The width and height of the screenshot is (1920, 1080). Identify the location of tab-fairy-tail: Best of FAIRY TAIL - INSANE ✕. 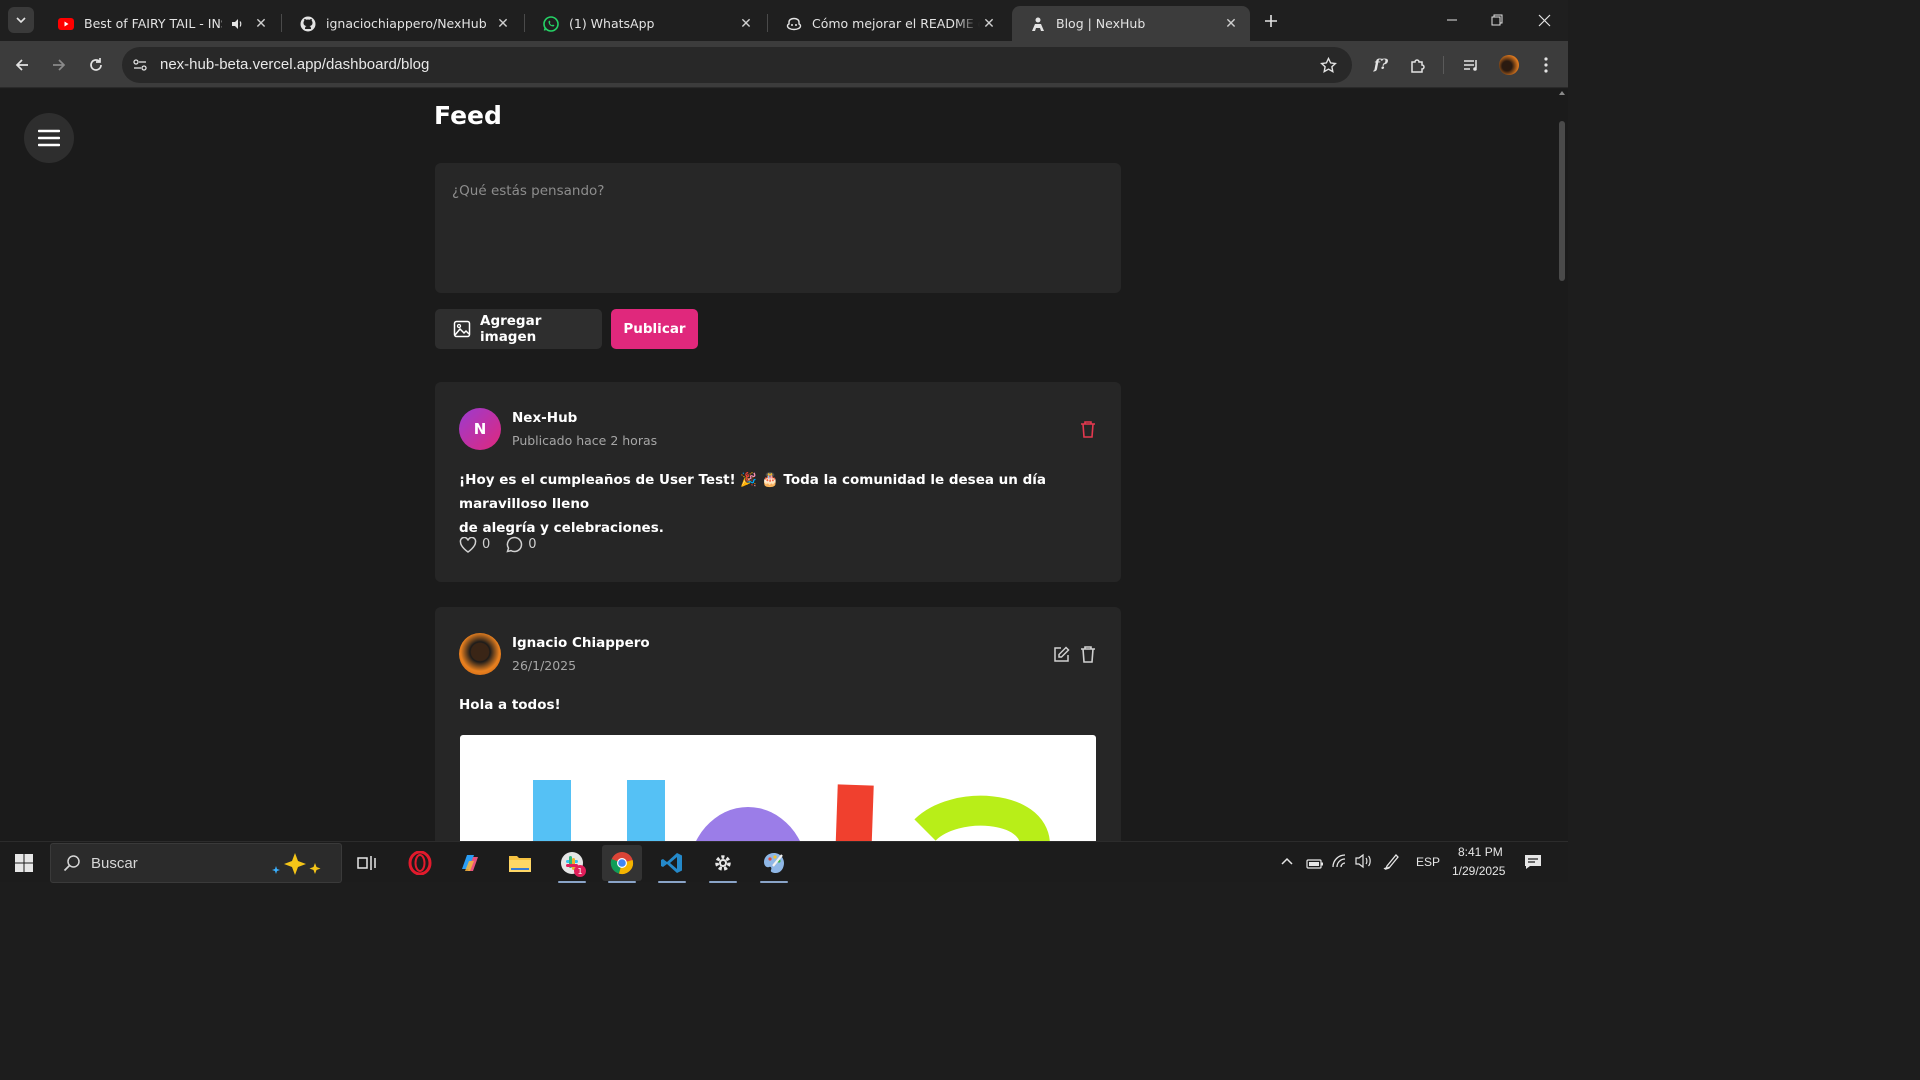
(160, 23).